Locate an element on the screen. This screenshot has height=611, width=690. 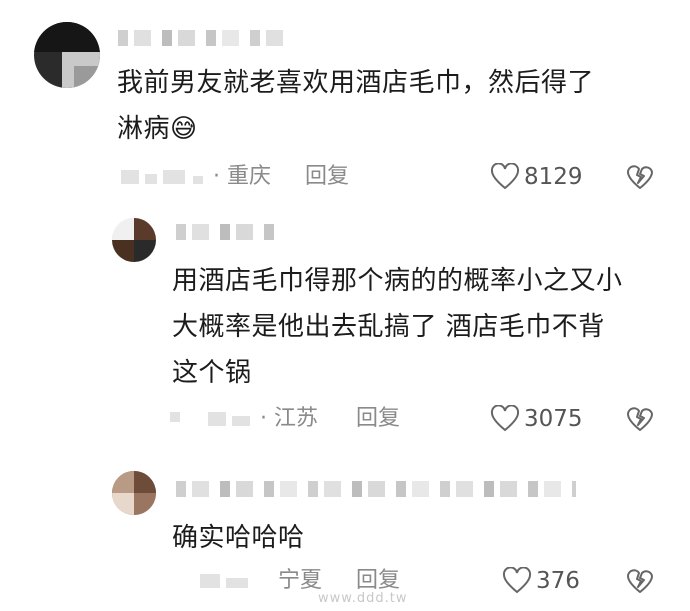
comment-text: 确实哈哈哈 is located at coordinates (427, 538).